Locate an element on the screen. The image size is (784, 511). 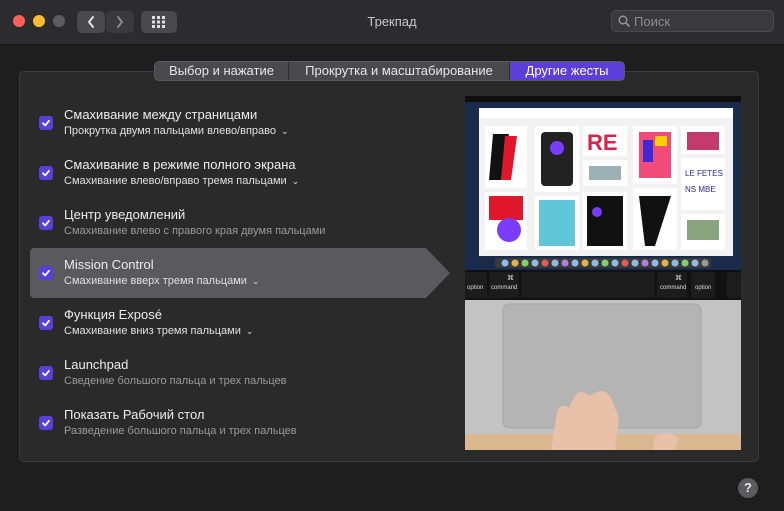
tab-scroll-and-zoom: Прокрутка и масштабирование is located at coordinates (399, 71).